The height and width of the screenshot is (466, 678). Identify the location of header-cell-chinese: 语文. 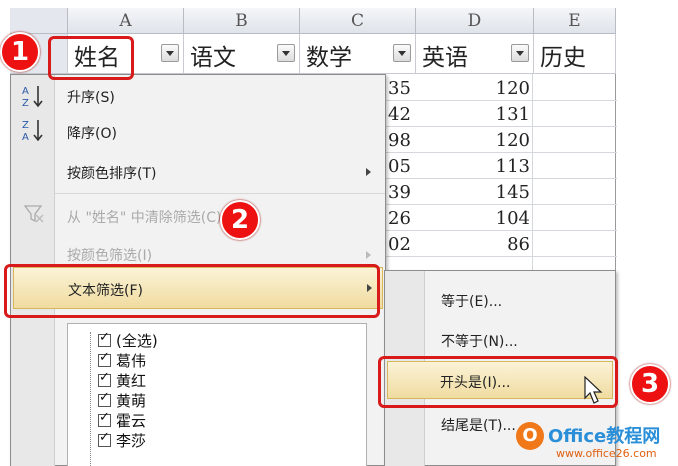
(242, 54).